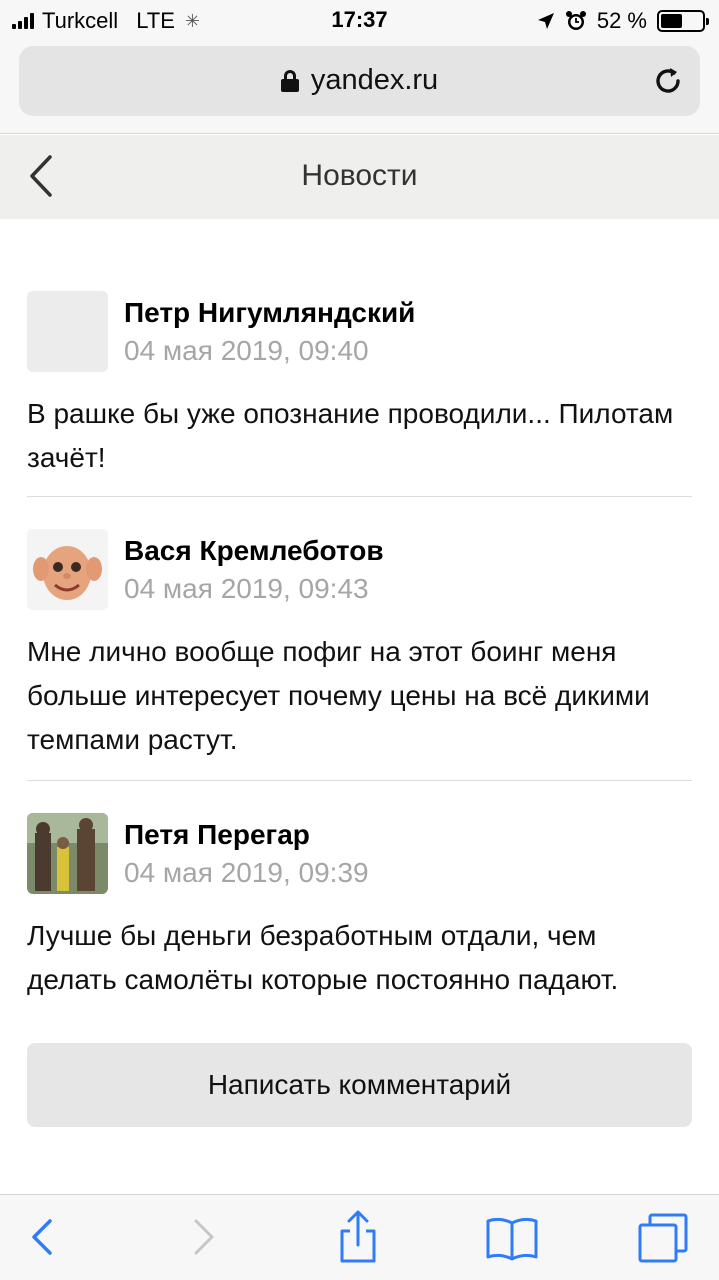  What do you see at coordinates (246, 350) in the screenshot?
I see `comment-date: 04 мая 2019, 09:40` at bounding box center [246, 350].